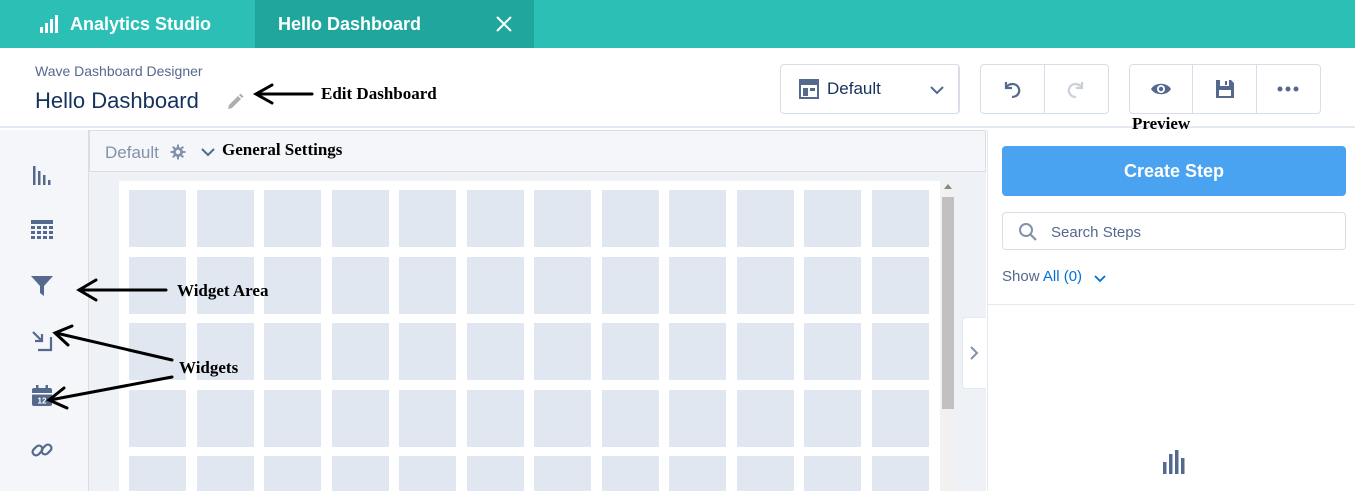 This screenshot has height=491, width=1355. What do you see at coordinates (180, 246) in the screenshot?
I see `annotation-arrows` at bounding box center [180, 246].